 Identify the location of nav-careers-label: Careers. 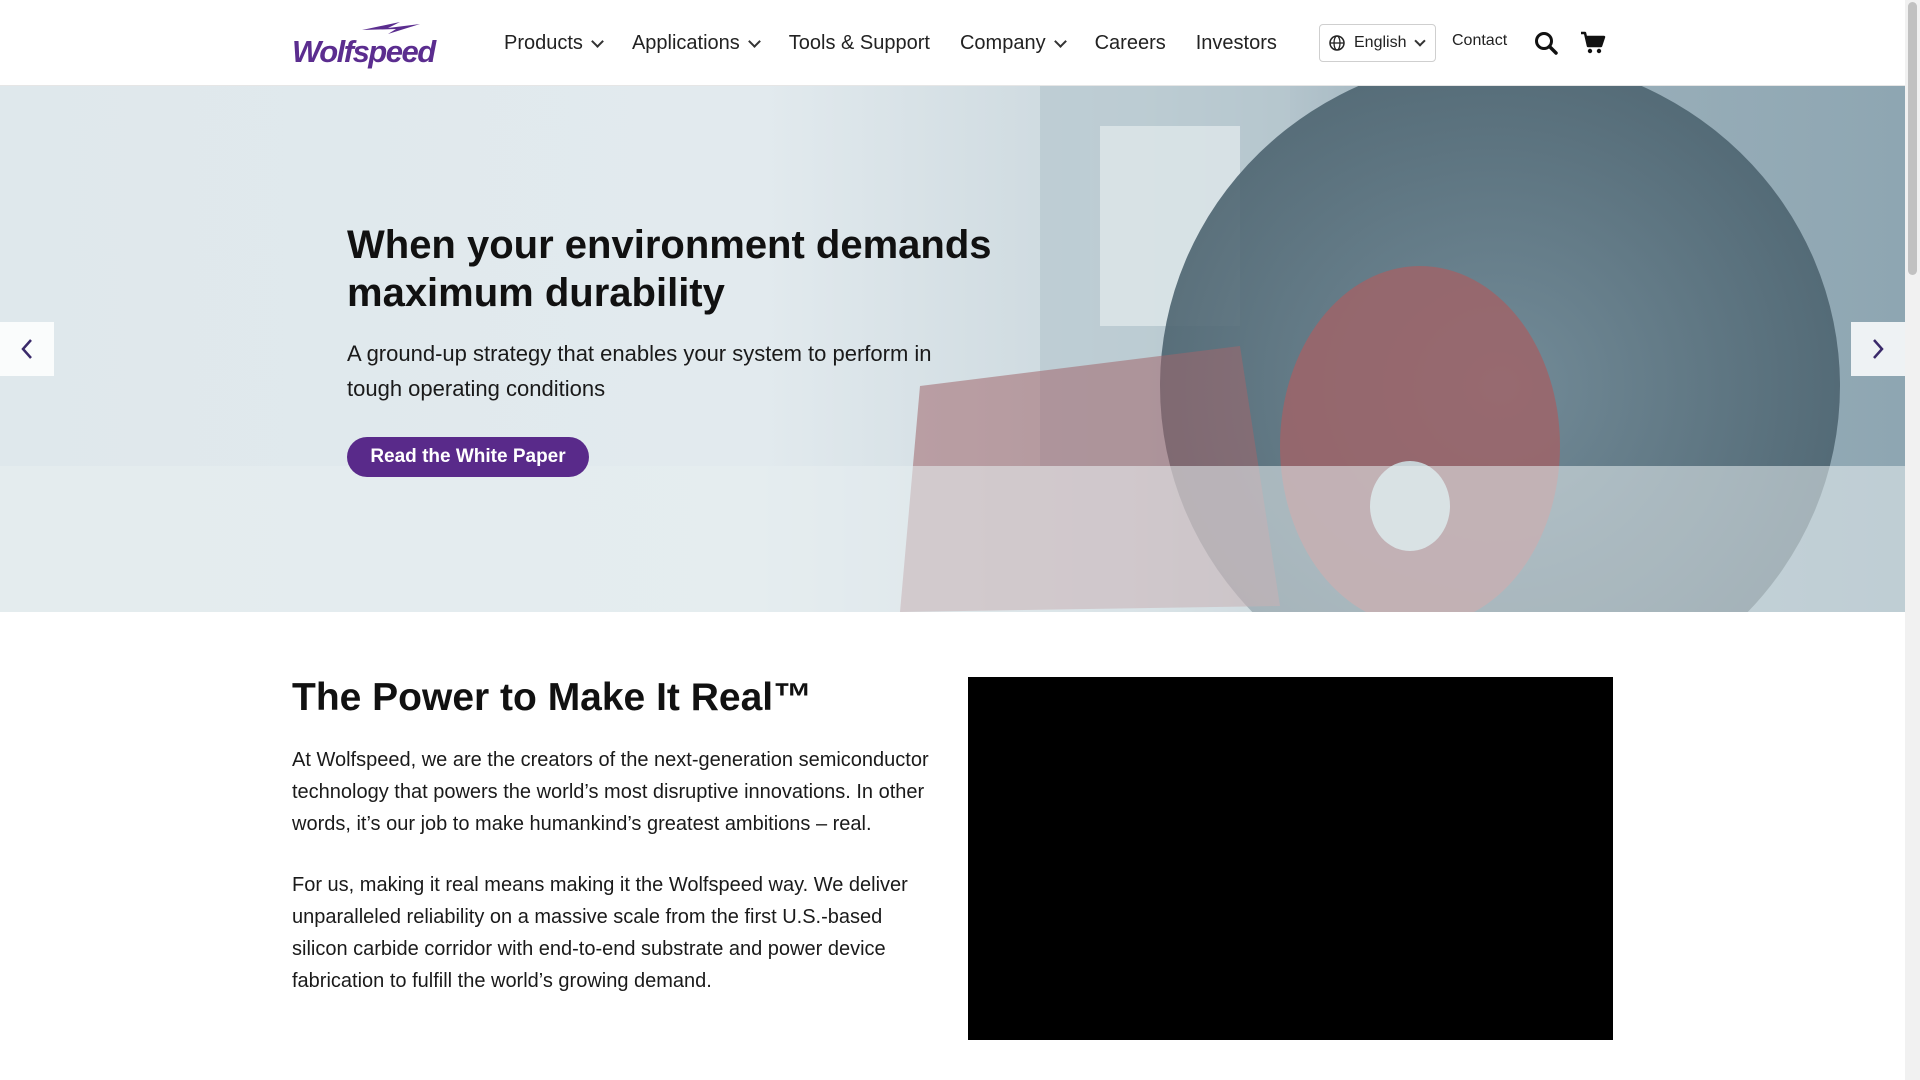
(1130, 42).